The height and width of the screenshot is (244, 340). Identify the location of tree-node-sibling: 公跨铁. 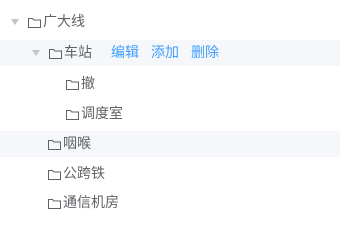
(170, 174).